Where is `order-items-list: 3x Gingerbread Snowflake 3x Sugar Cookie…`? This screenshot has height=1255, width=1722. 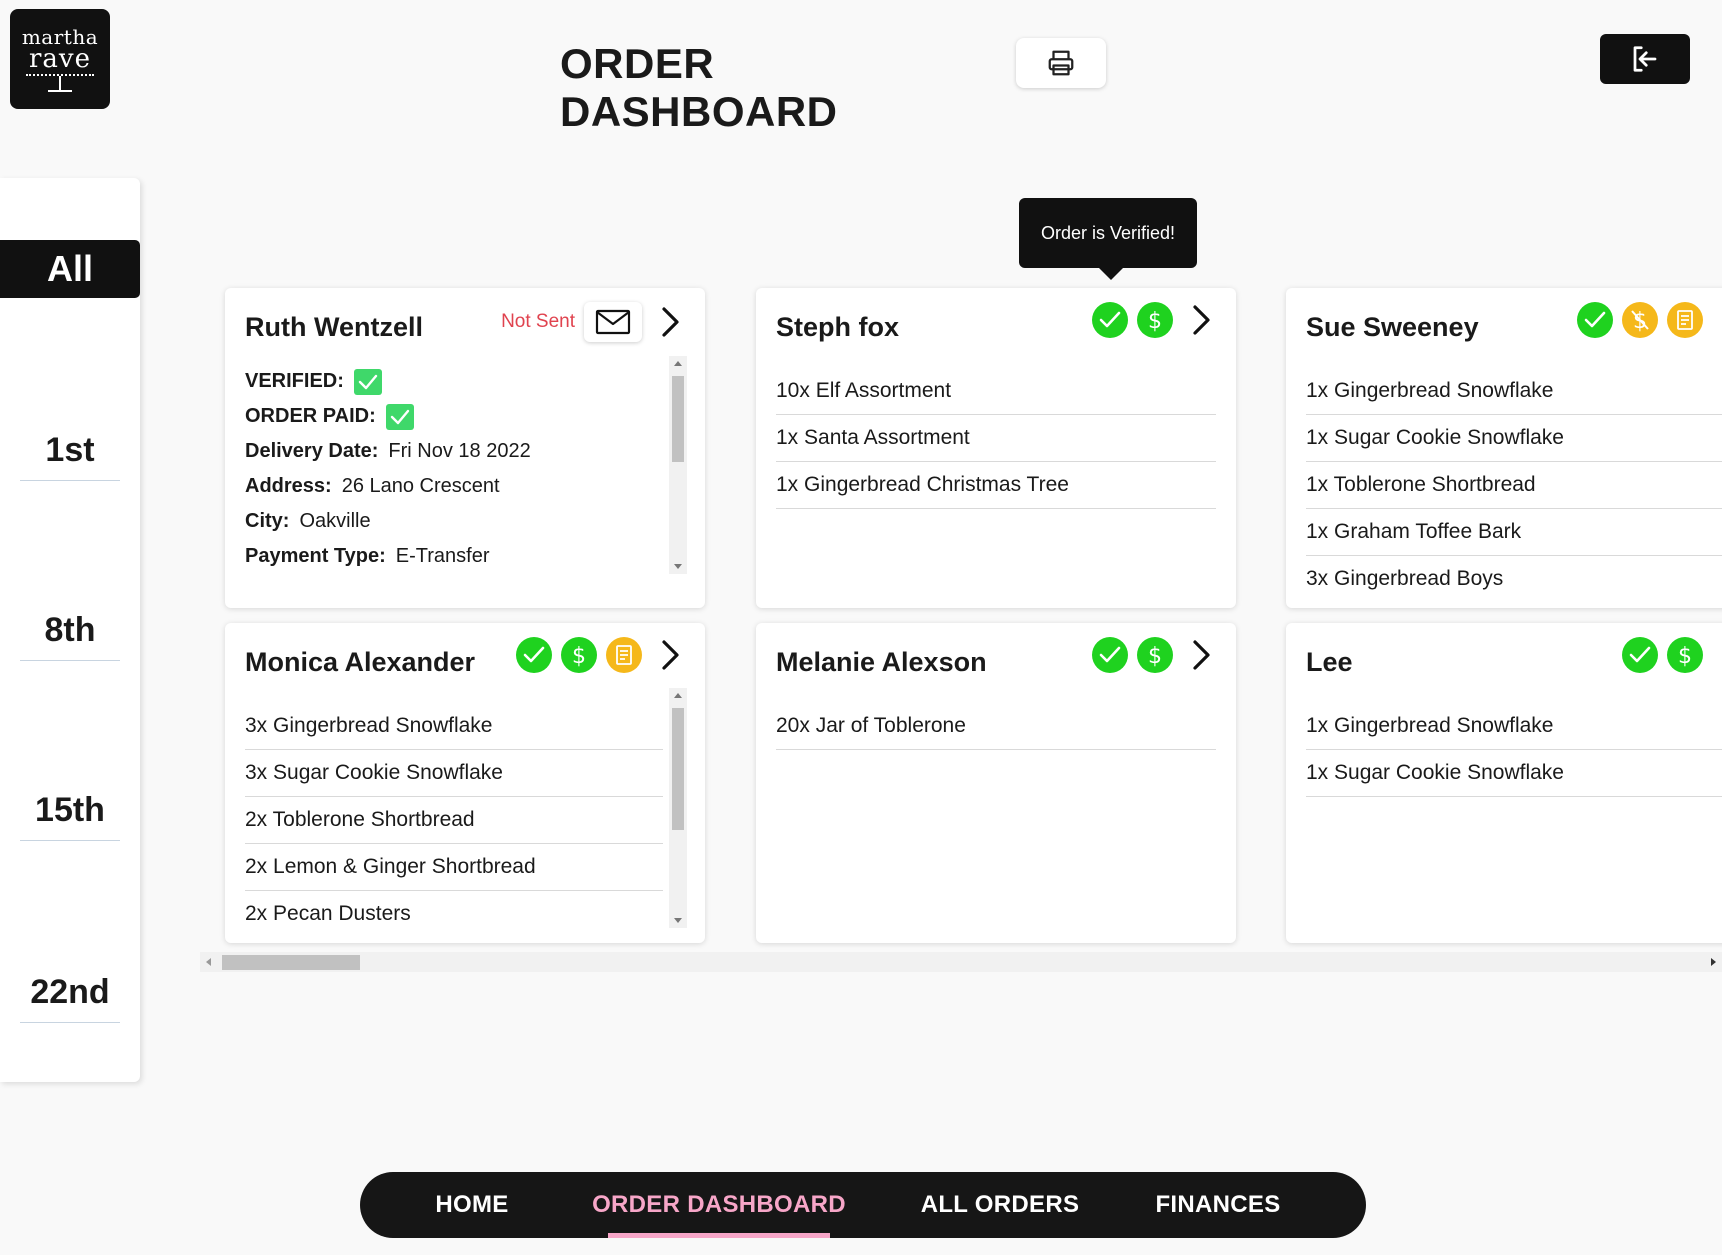 order-items-list: 3x Gingerbread Snowflake 3x Sugar Cookie… is located at coordinates (454, 820).